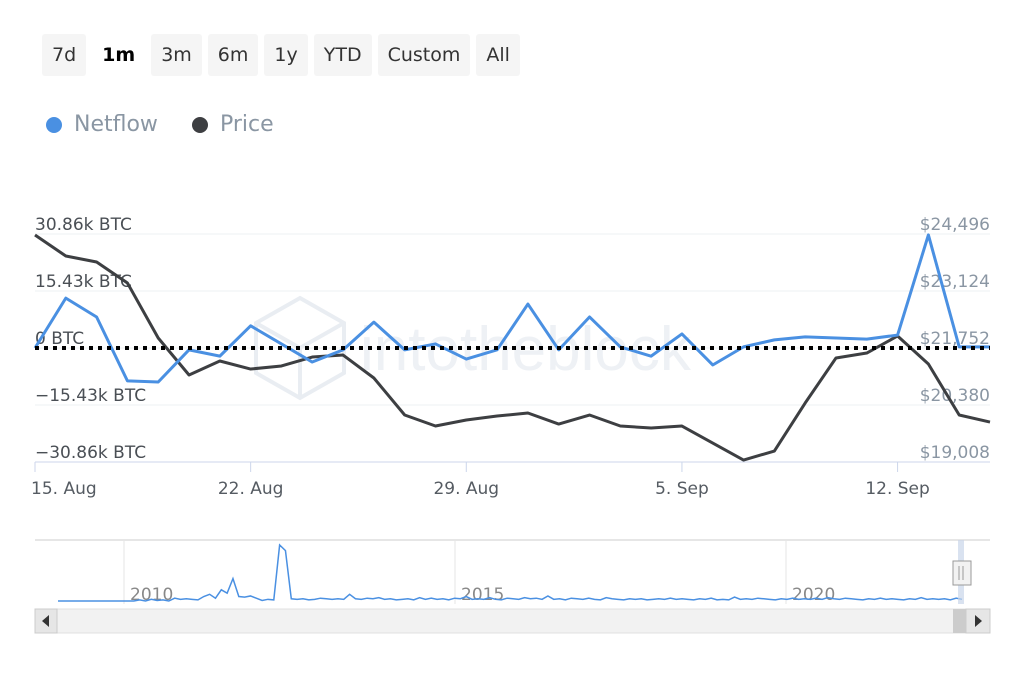  What do you see at coordinates (90, 453) in the screenshot?
I see `left-axis-label: −30.86k BTC` at bounding box center [90, 453].